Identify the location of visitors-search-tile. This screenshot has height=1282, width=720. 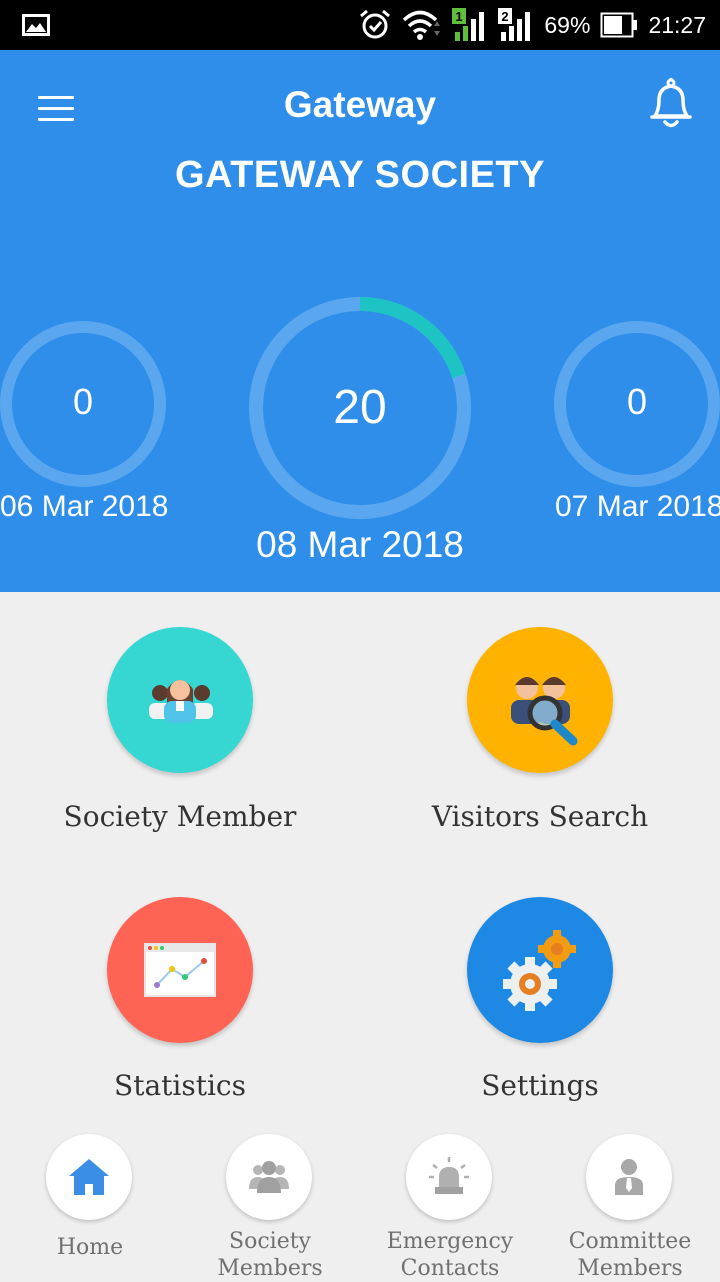
(540, 700).